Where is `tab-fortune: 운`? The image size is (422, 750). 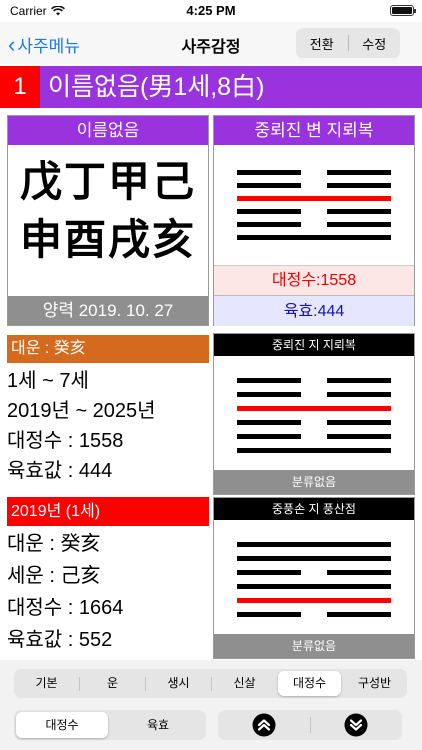
tab-fortune: 운 is located at coordinates (112, 683).